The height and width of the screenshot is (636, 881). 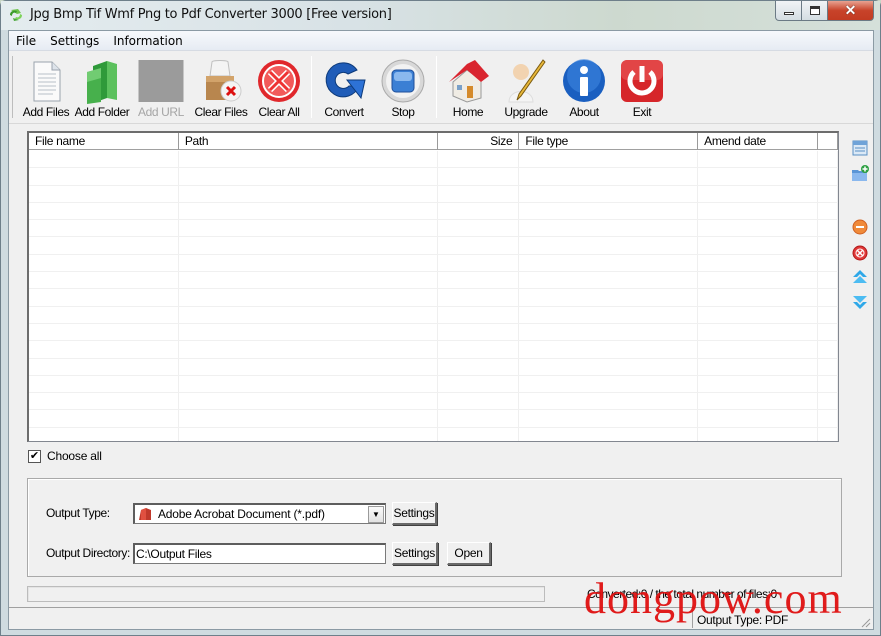 What do you see at coordinates (609, 141) in the screenshot?
I see `column-header-file-type: File type` at bounding box center [609, 141].